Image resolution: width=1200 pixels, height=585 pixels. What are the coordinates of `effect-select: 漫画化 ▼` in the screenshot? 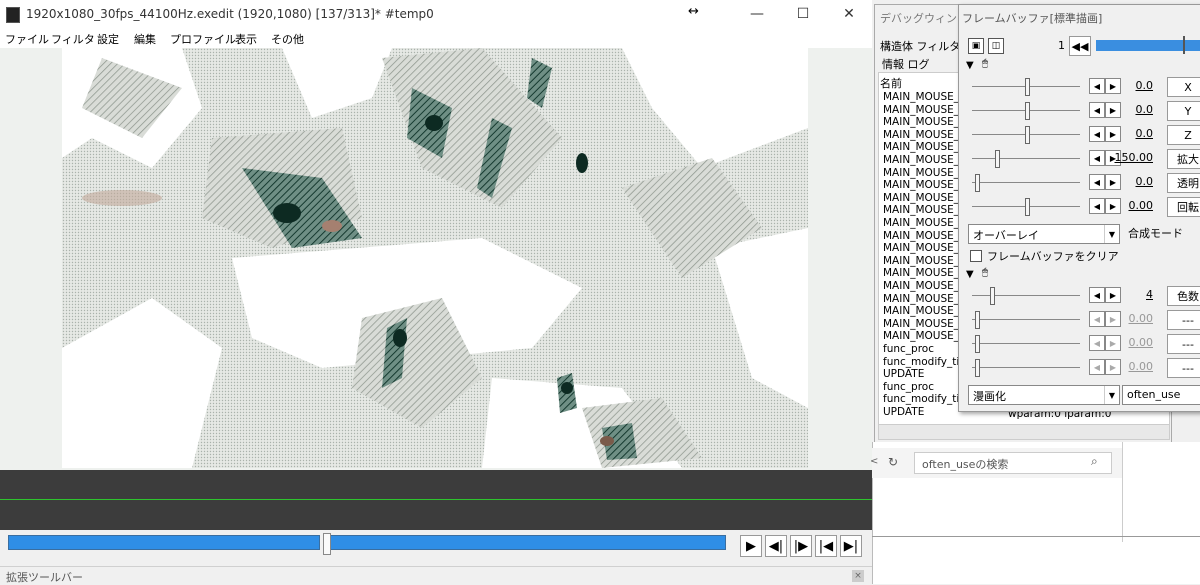 It's located at (1044, 395).